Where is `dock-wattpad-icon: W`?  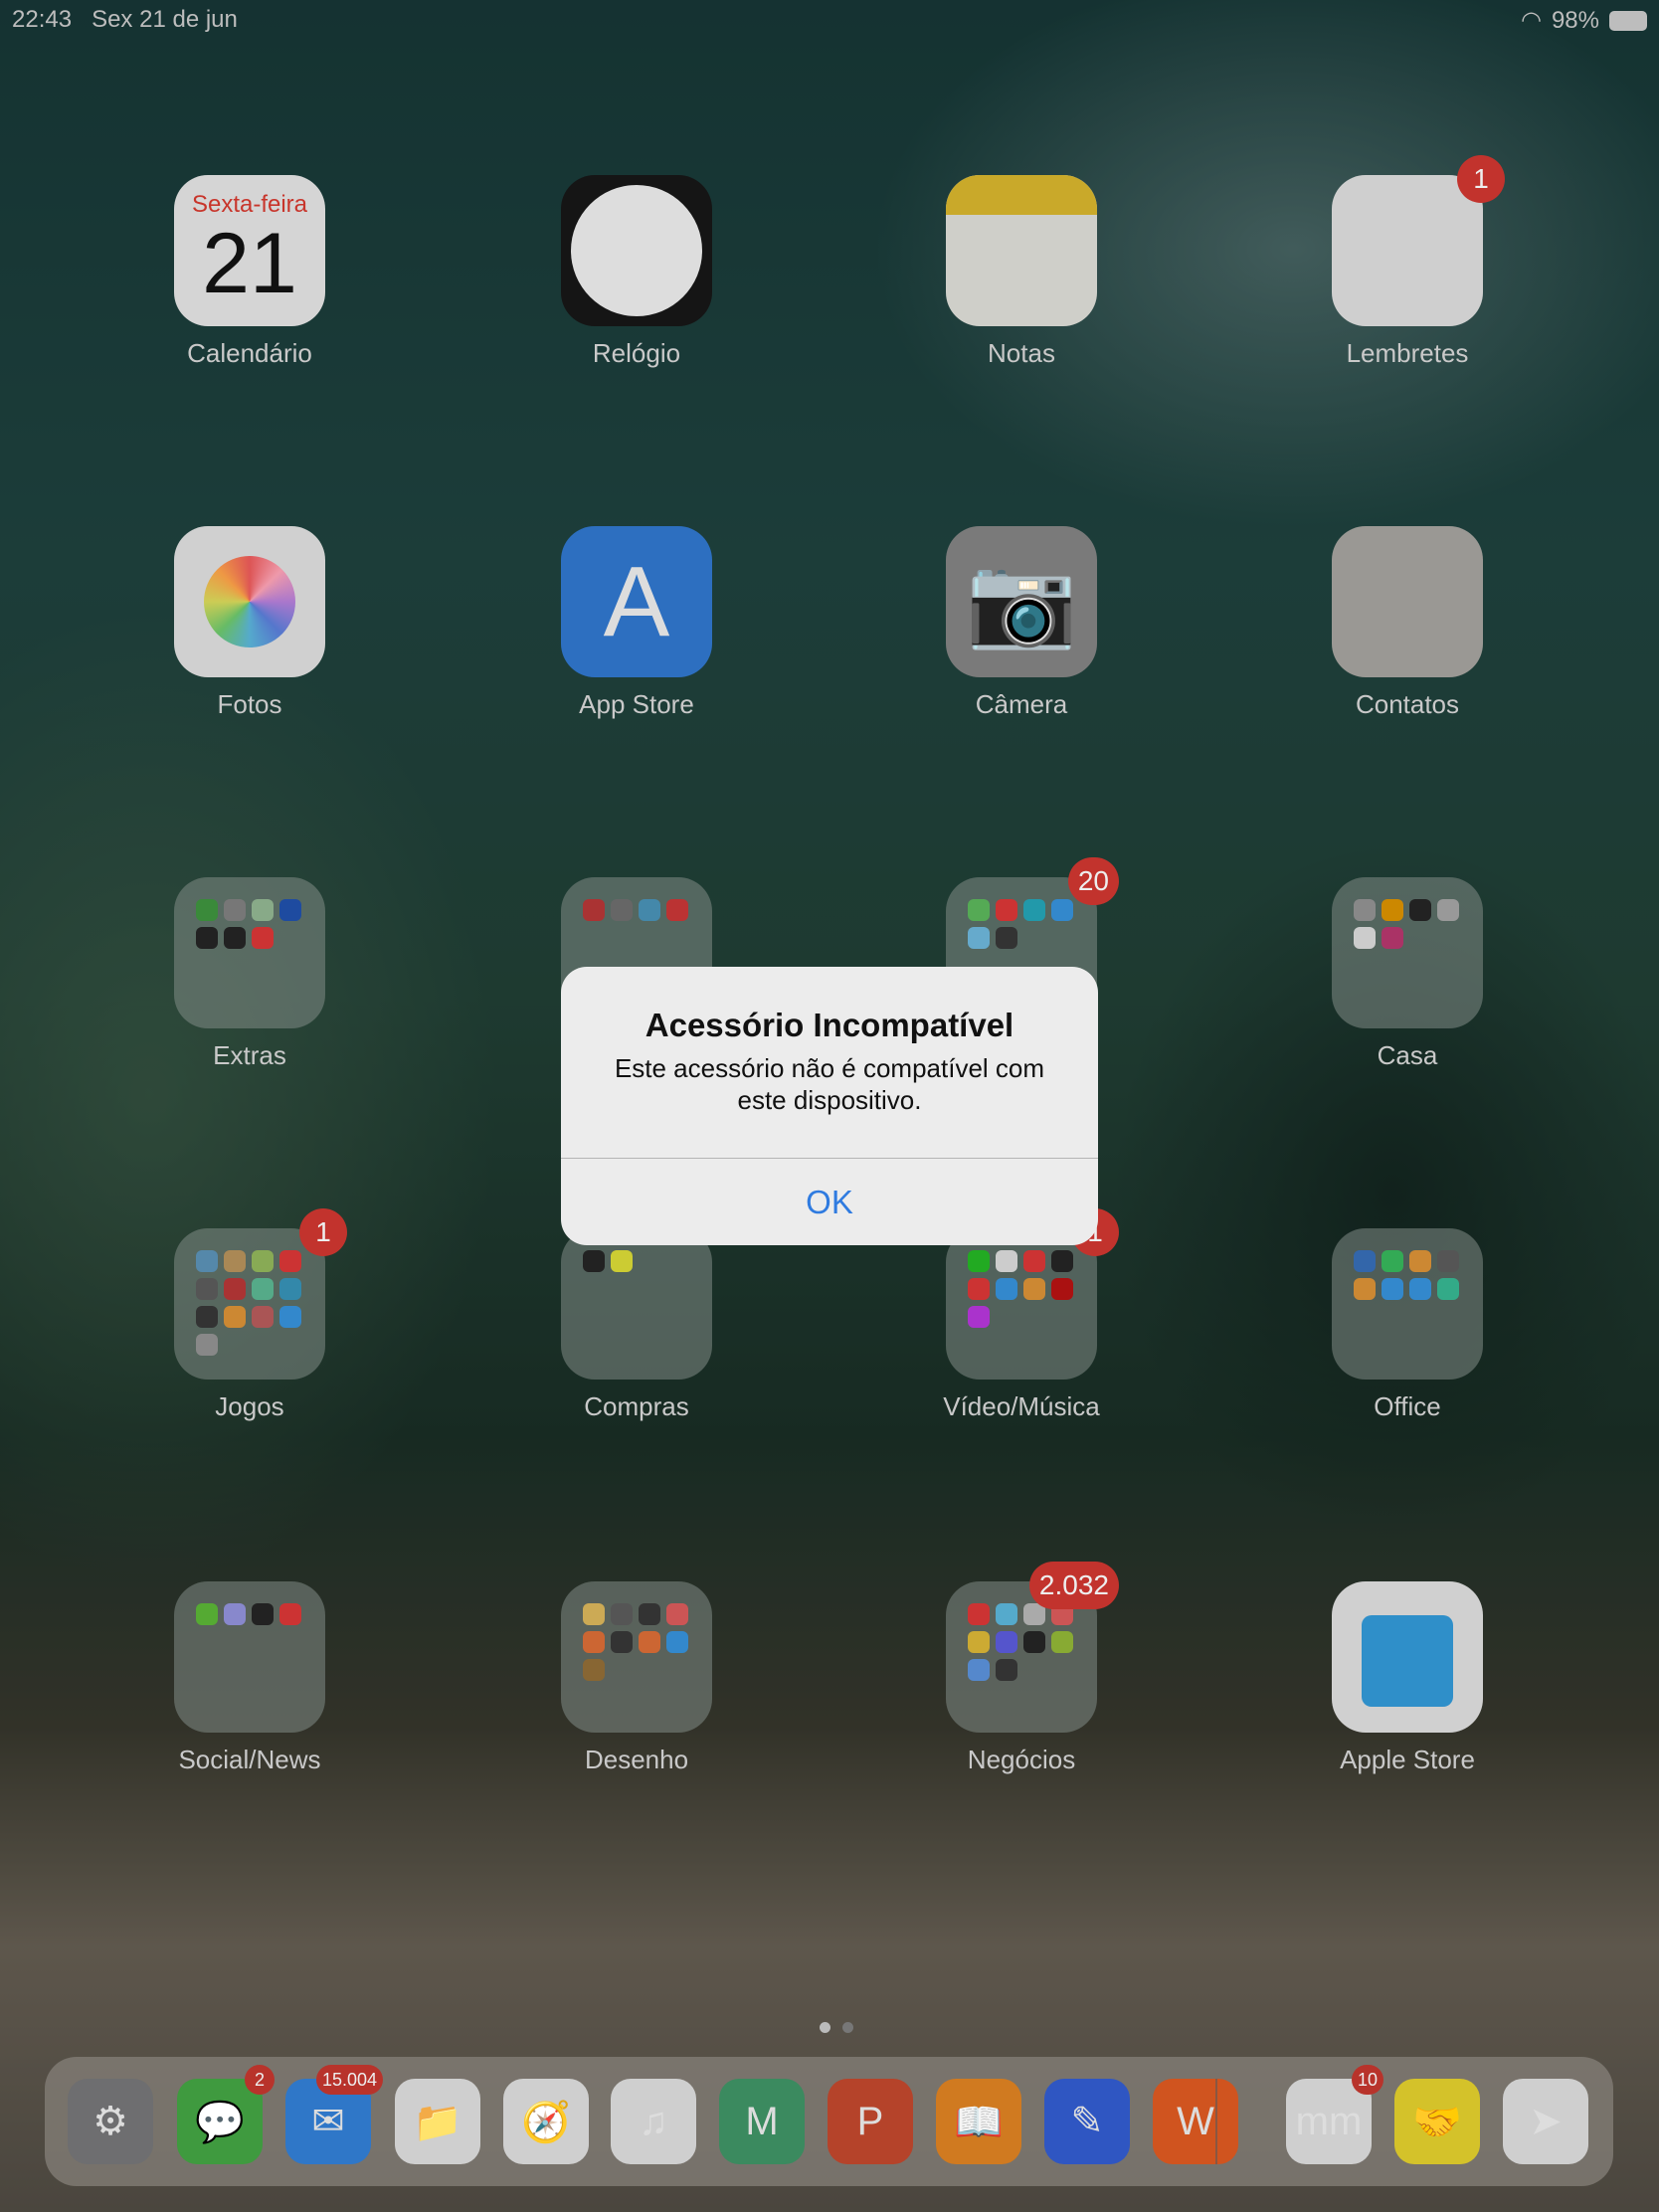
dock-wattpad-icon: W is located at coordinates (1195, 2121).